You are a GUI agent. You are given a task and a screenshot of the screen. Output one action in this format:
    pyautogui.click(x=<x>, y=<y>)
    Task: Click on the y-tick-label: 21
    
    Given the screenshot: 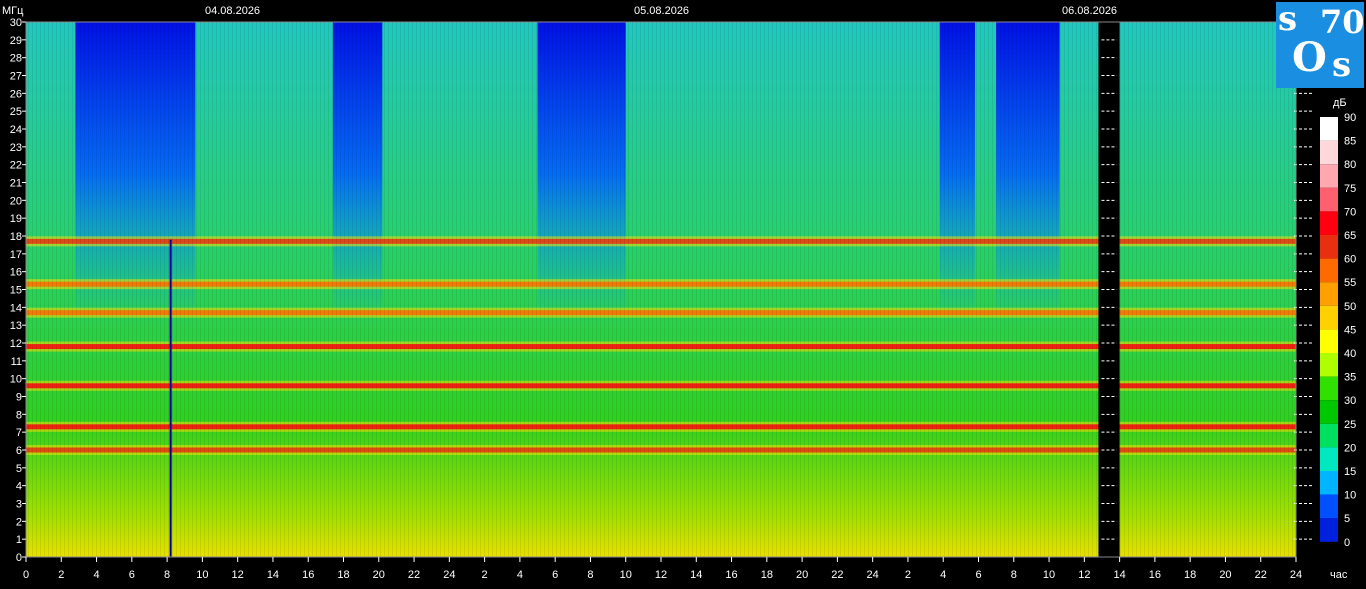 What is the action you would take?
    pyautogui.click(x=16, y=184)
    